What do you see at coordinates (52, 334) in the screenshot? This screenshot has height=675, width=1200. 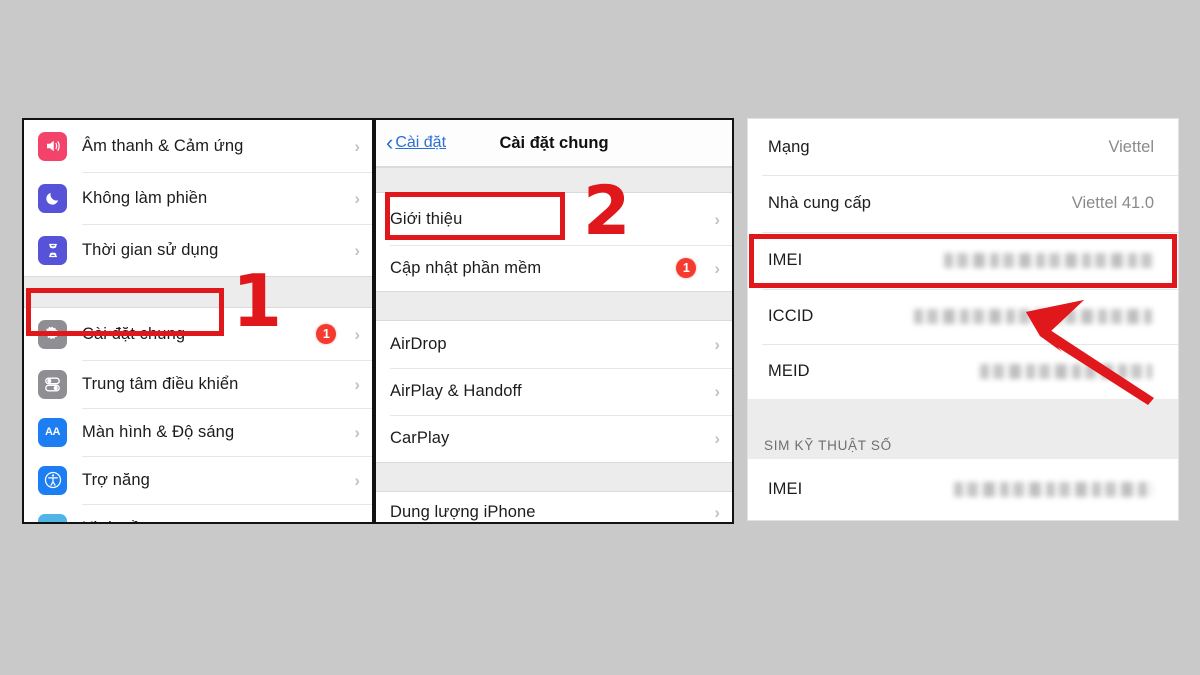 I see `gear-icon` at bounding box center [52, 334].